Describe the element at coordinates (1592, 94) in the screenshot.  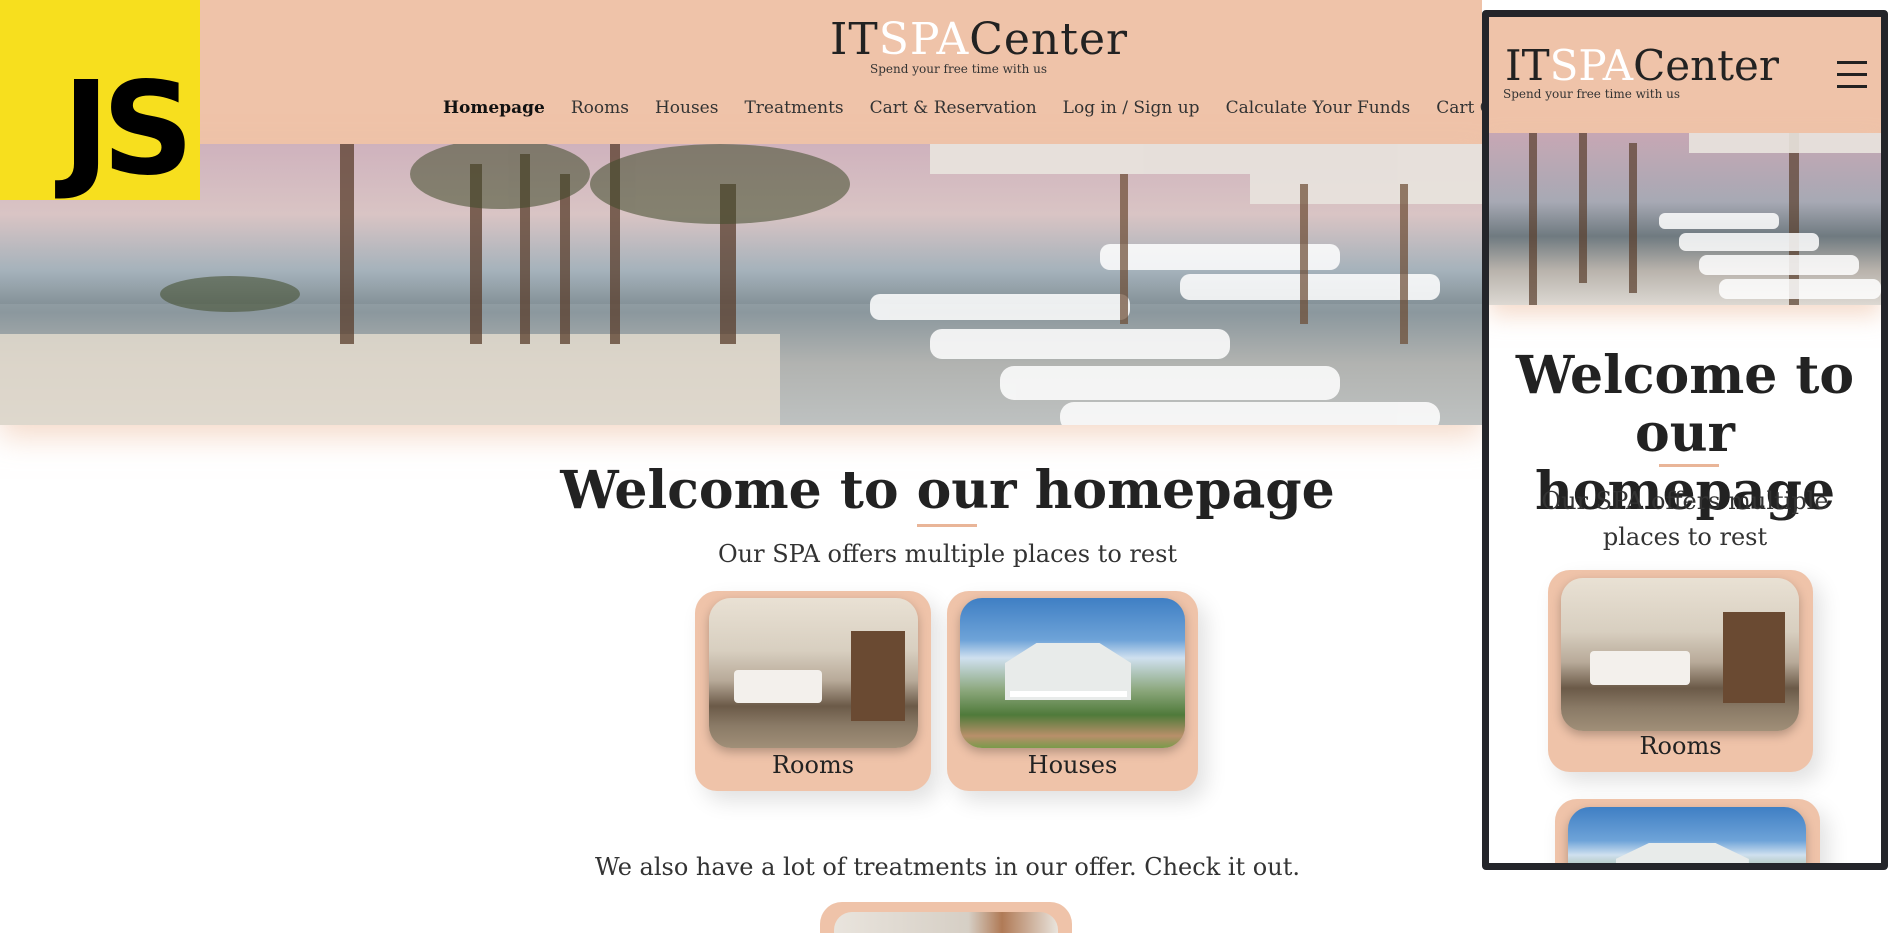
I see `mobile-site-tagline: Spend your free time with us` at that location.